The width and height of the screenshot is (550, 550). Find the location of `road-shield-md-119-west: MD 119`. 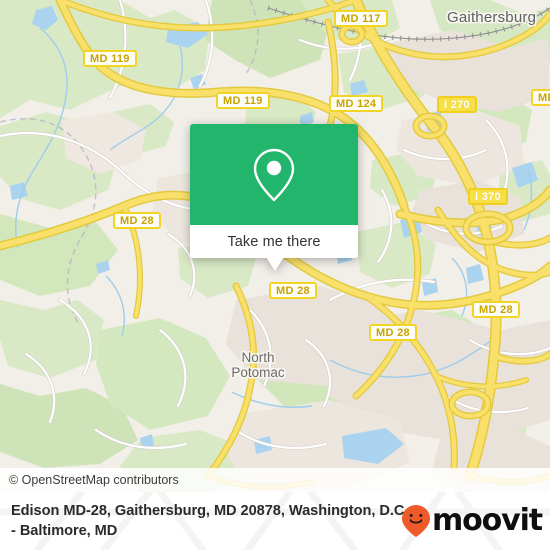

road-shield-md-119-west: MD 119 is located at coordinates (110, 58).